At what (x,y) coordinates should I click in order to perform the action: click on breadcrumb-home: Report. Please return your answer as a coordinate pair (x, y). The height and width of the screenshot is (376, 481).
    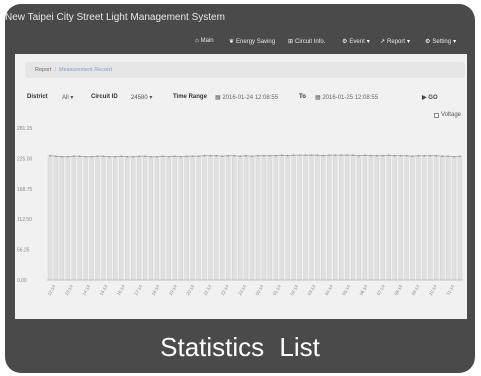
    Looking at the image, I should click on (43, 70).